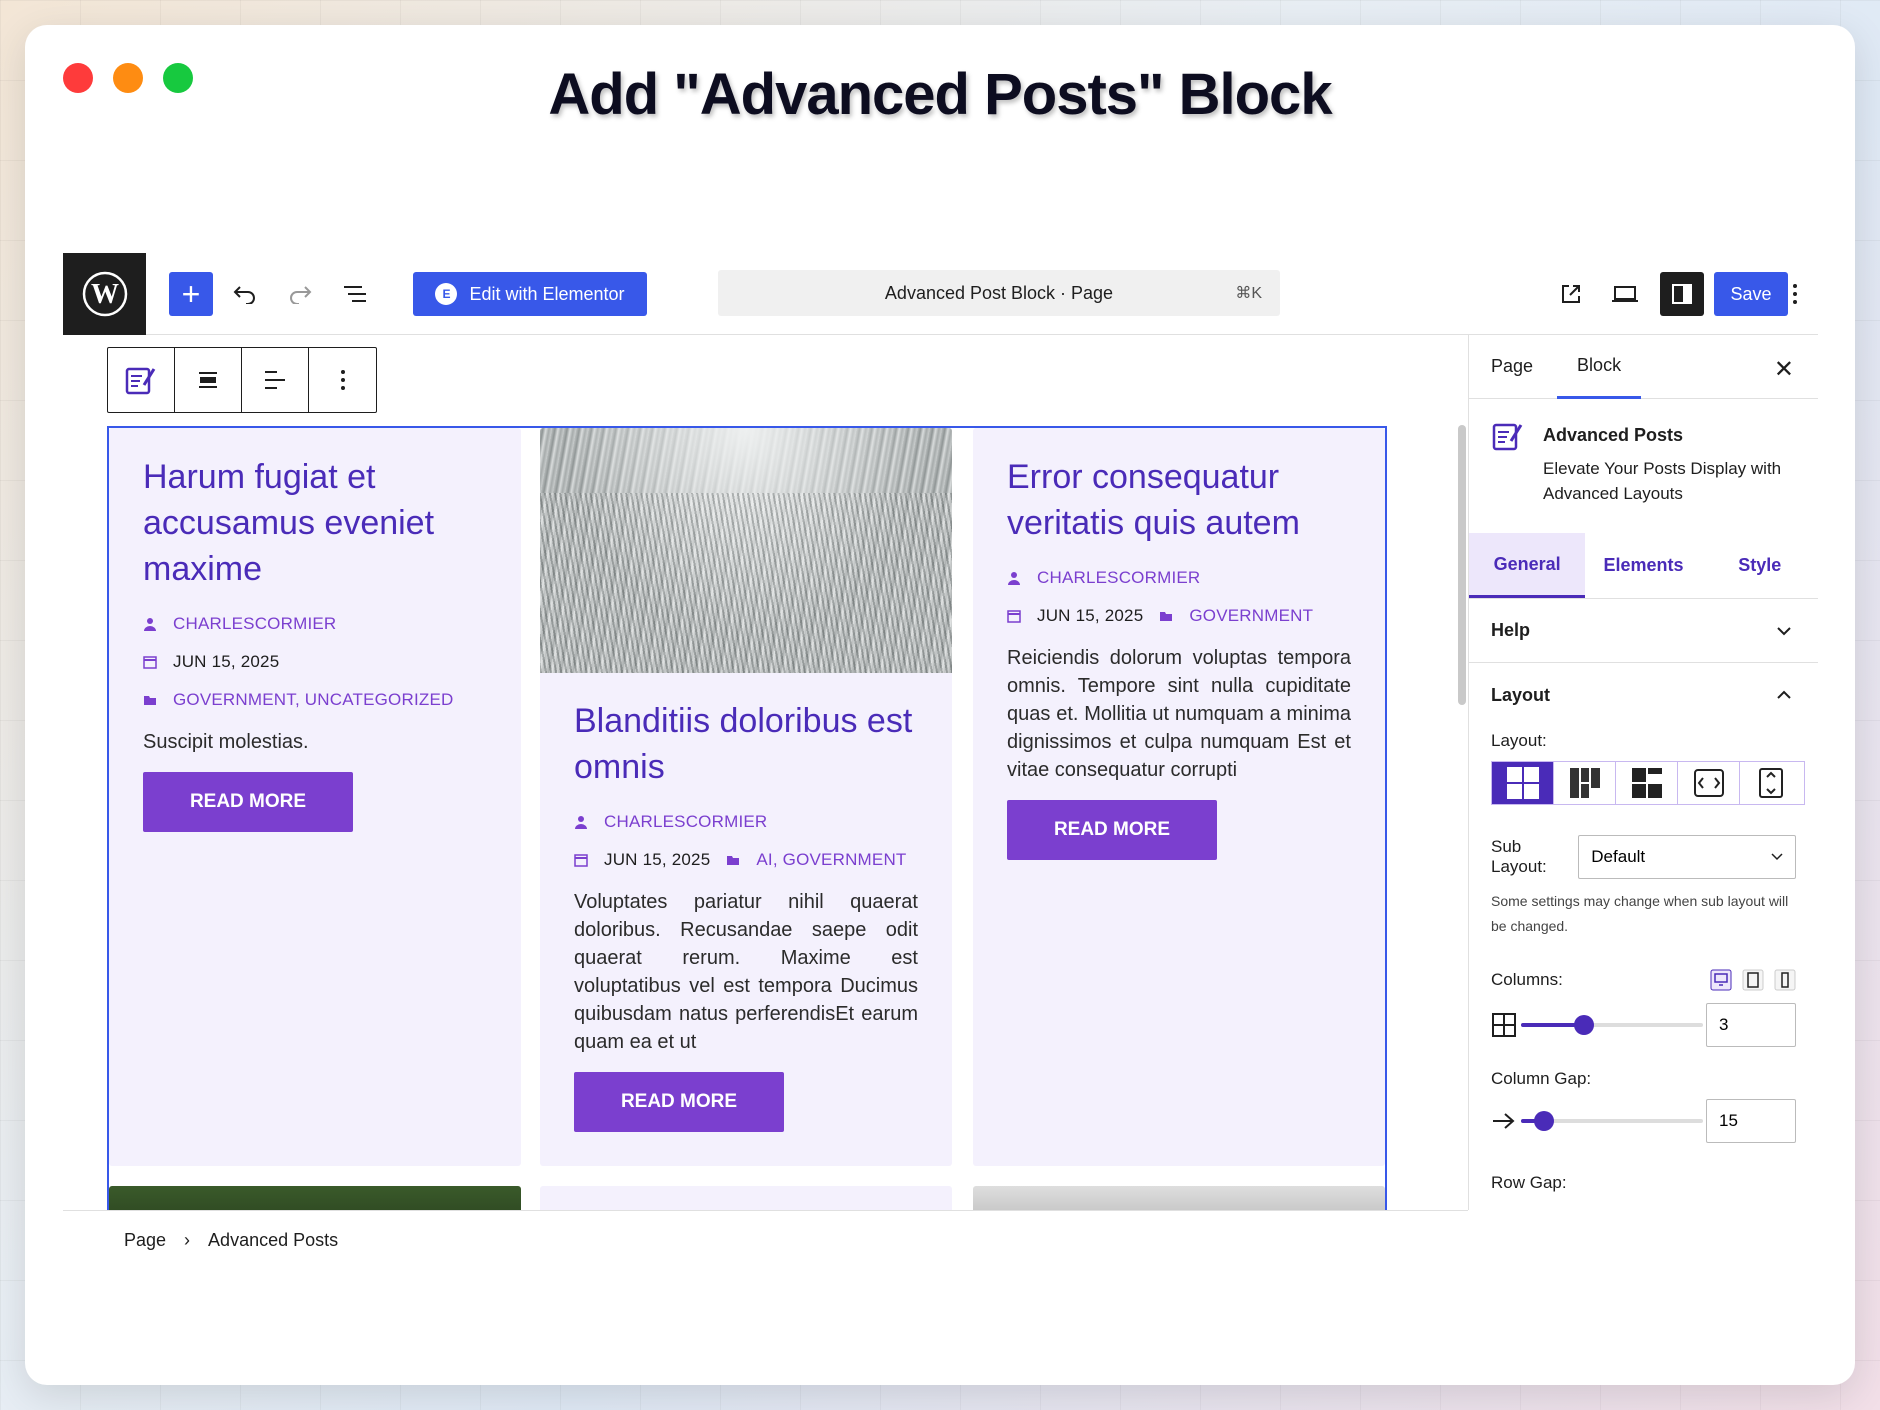 The width and height of the screenshot is (1880, 1410). I want to click on settings-subtabs: General Elements Style, so click(1643, 566).